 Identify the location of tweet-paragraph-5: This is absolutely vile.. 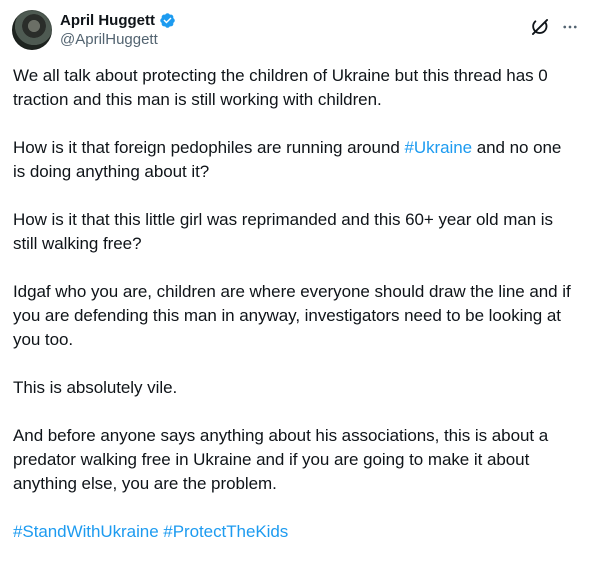
(95, 387).